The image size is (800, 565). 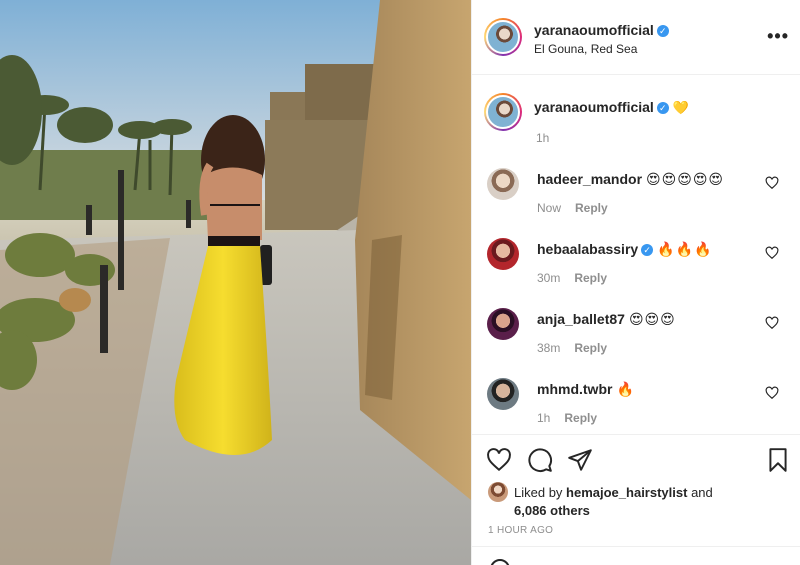 What do you see at coordinates (543, 418) in the screenshot?
I see `comment-time: 1h` at bounding box center [543, 418].